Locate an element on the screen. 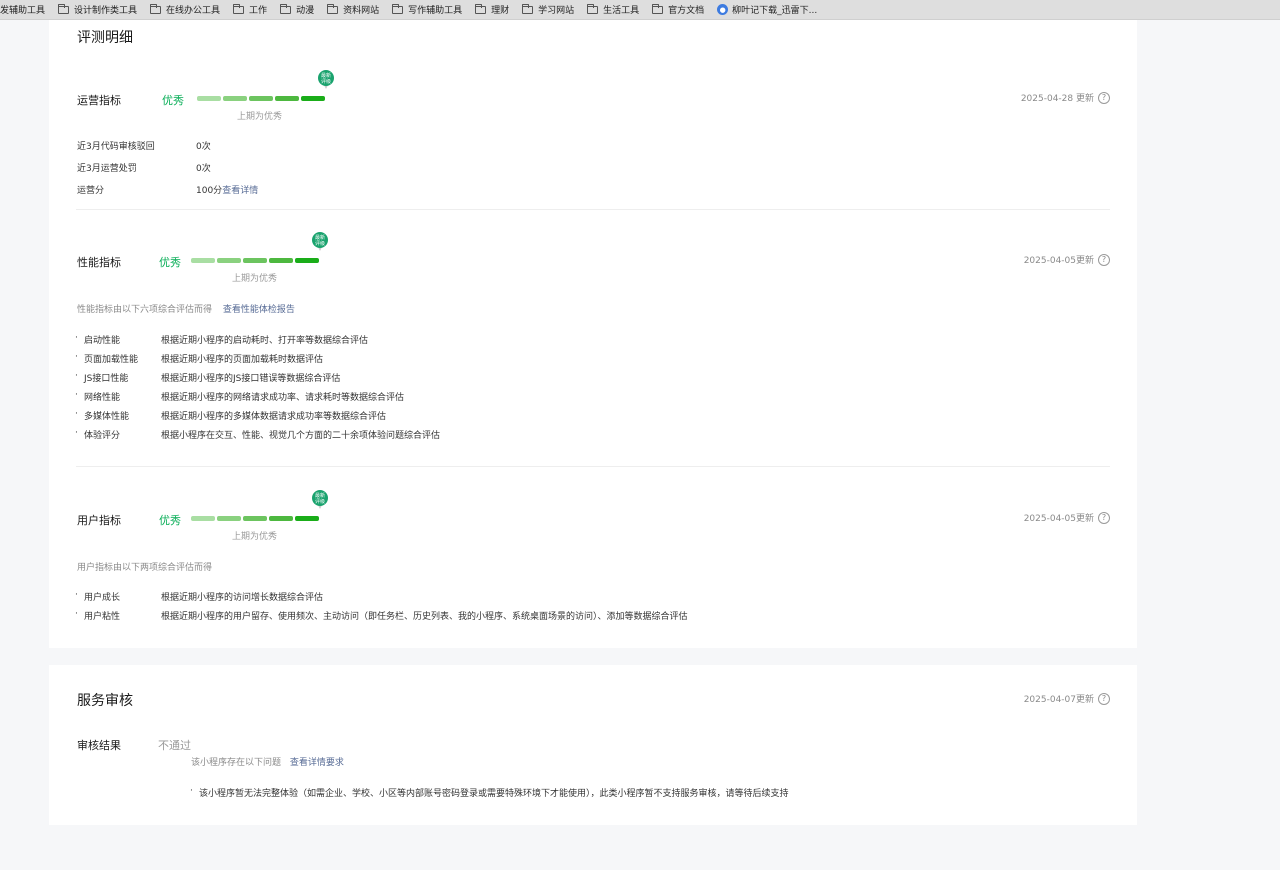 This screenshot has height=870, width=1280. operations-progress-bar is located at coordinates (261, 98).